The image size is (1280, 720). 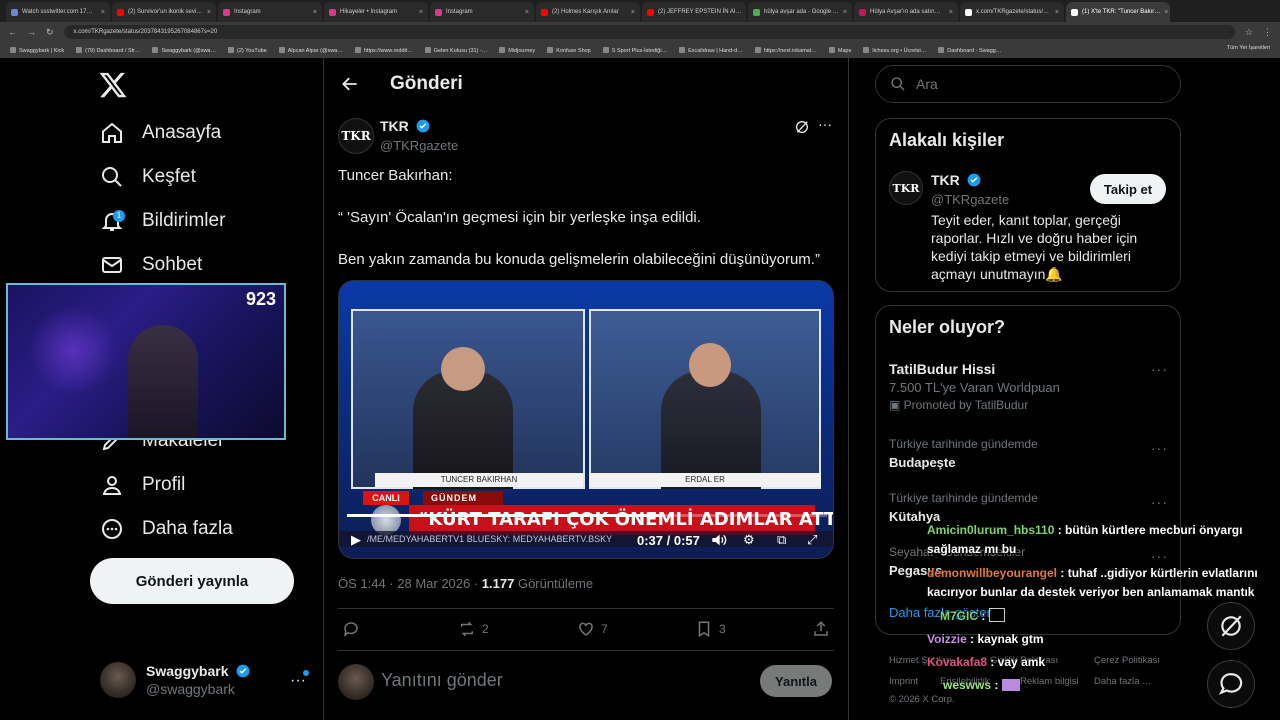 I want to click on grok-icon, so click(x=802, y=127).